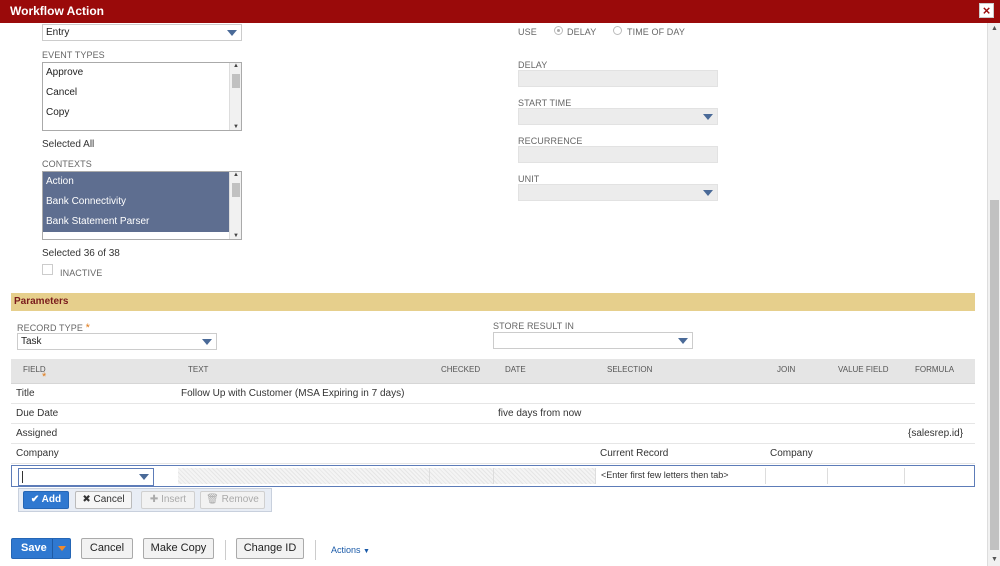 This screenshot has height=566, width=1000. I want to click on add-button: ✔ Add, so click(46, 500).